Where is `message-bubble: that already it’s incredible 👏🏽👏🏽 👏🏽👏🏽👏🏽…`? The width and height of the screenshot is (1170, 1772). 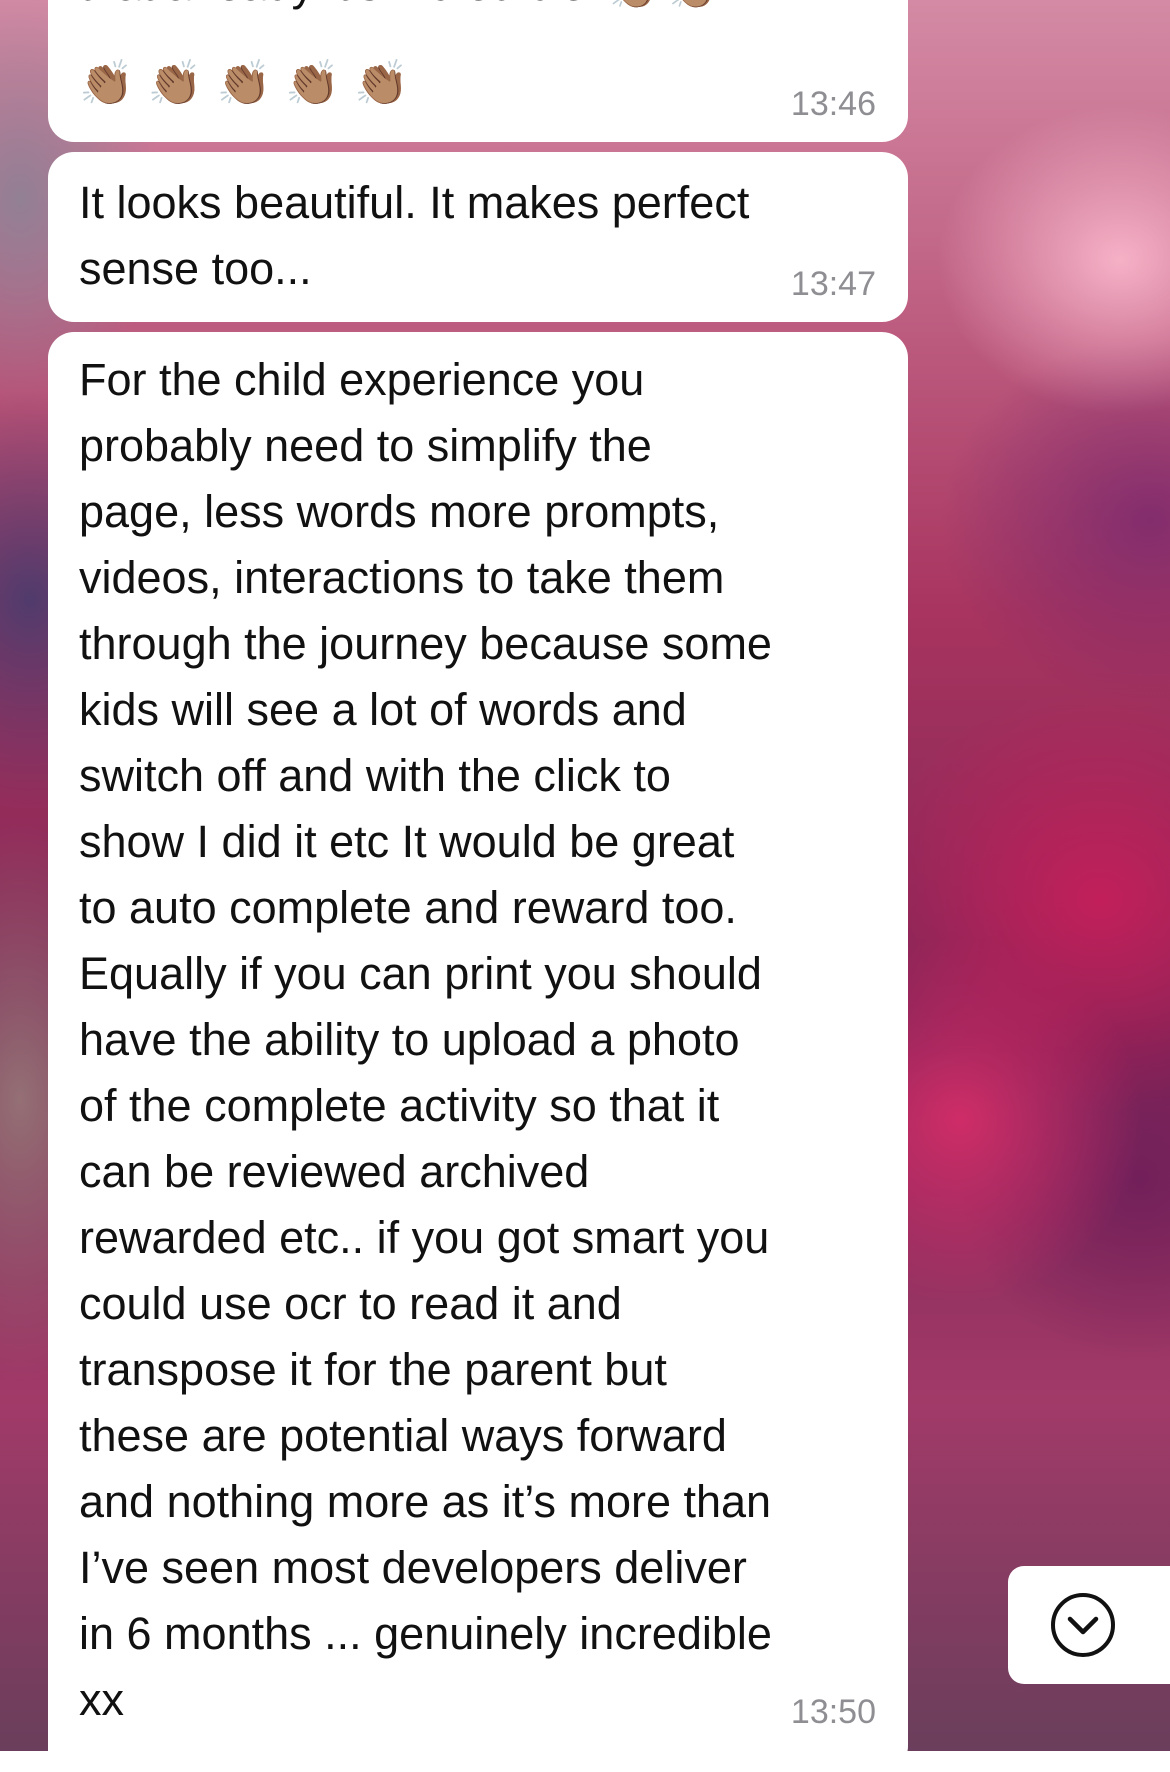
message-bubble: that already it’s incredible 👏🏽👏🏽 👏🏽👏🏽👏🏽… is located at coordinates (478, 71).